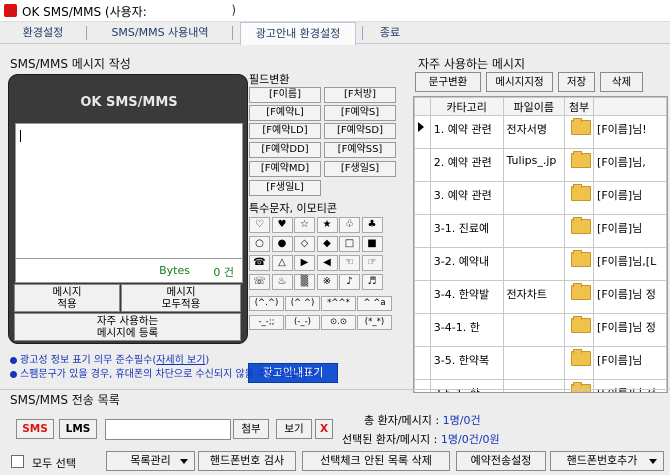 The image size is (670, 475). I want to click on specials-title: 특수문자, 이모티콘, so click(293, 208).